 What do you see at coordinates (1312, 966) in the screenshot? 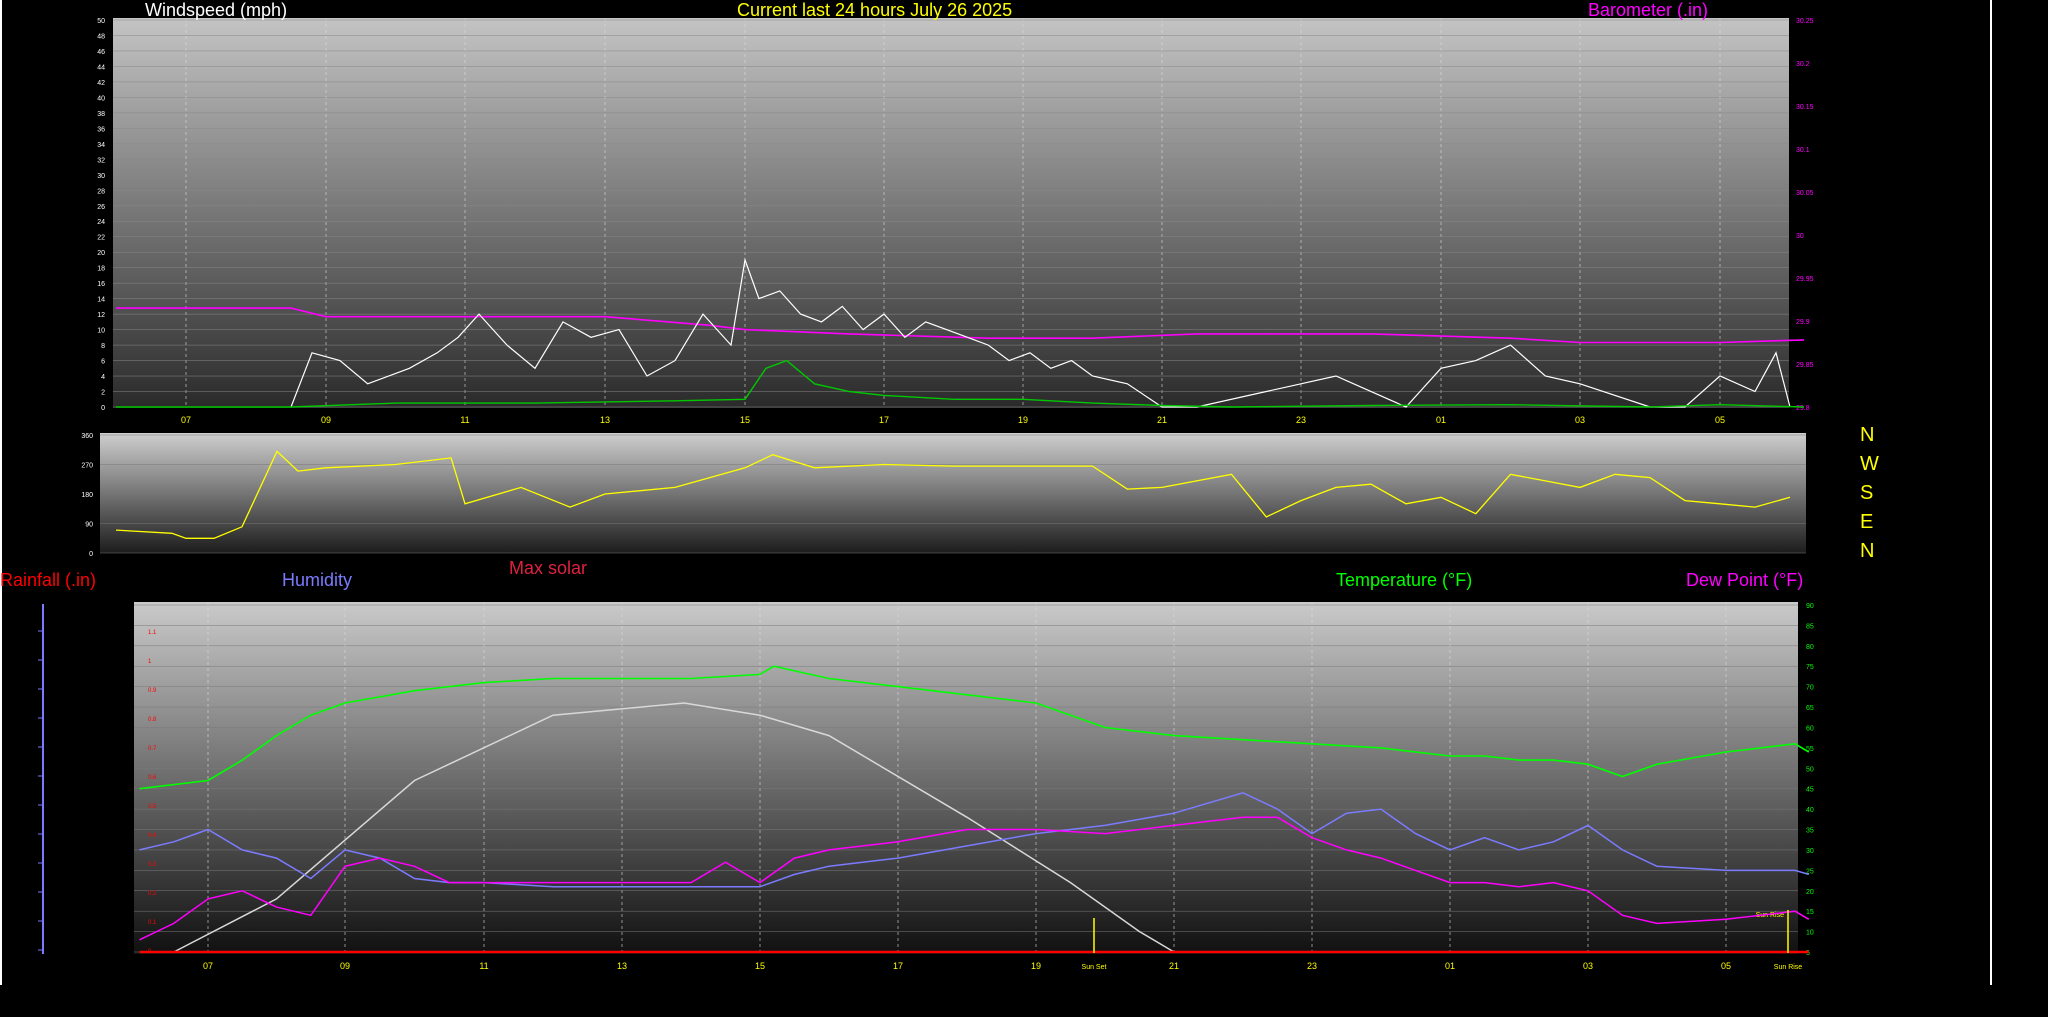
I see `temp-x-tick: 23` at bounding box center [1312, 966].